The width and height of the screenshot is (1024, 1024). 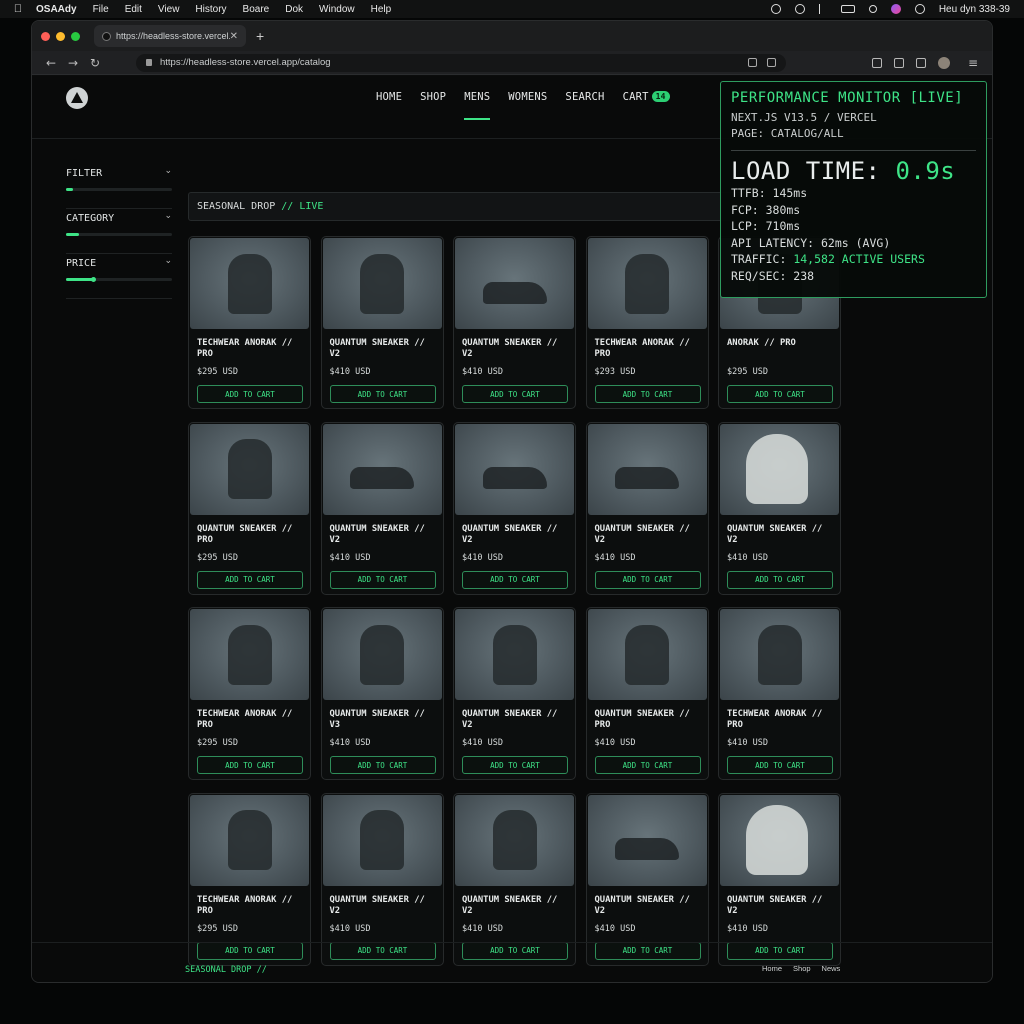 I want to click on menu-boare: Boare, so click(x=256, y=9).